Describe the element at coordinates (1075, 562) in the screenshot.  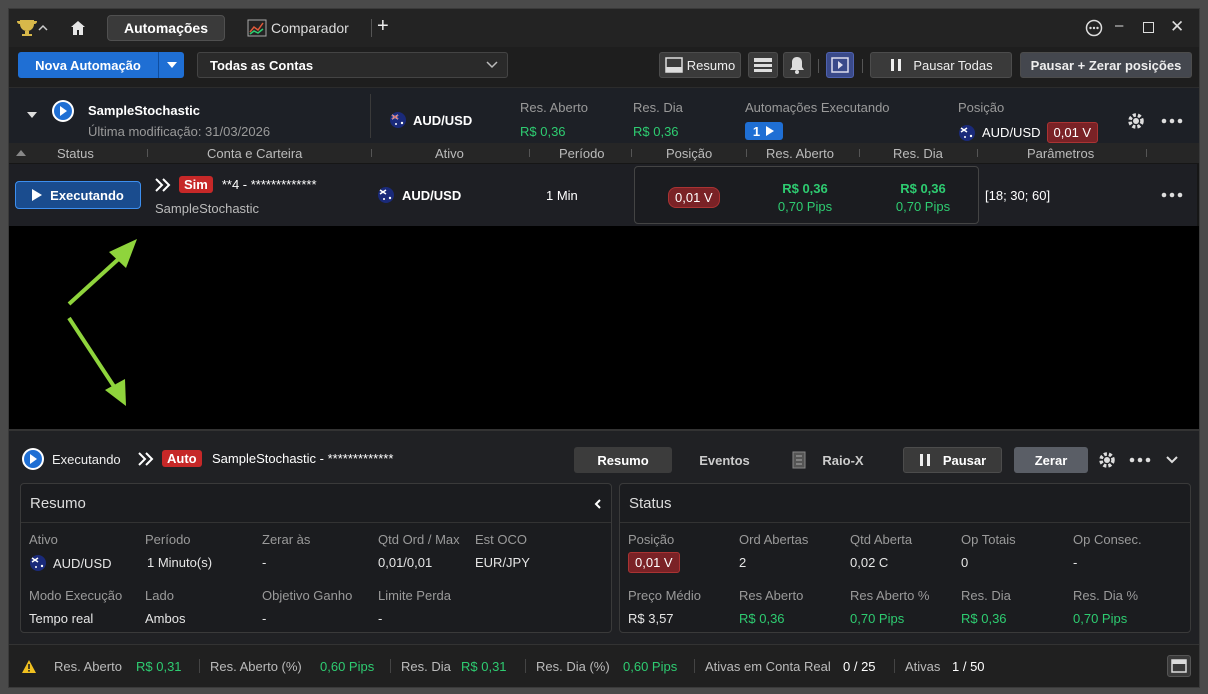
I see `field-value: -` at that location.